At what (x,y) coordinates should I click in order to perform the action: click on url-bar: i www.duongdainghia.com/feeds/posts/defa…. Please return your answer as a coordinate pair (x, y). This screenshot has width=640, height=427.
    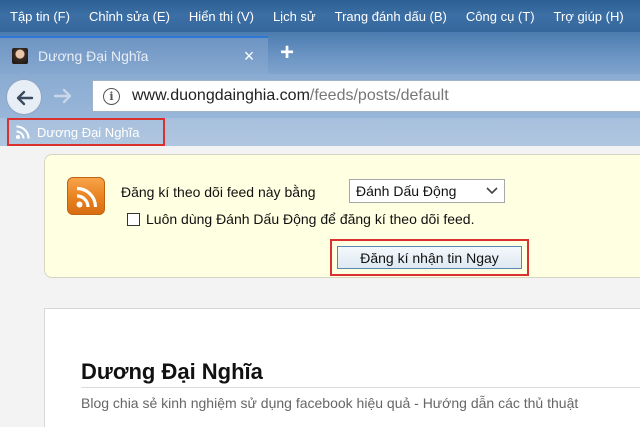
    Looking at the image, I should click on (366, 96).